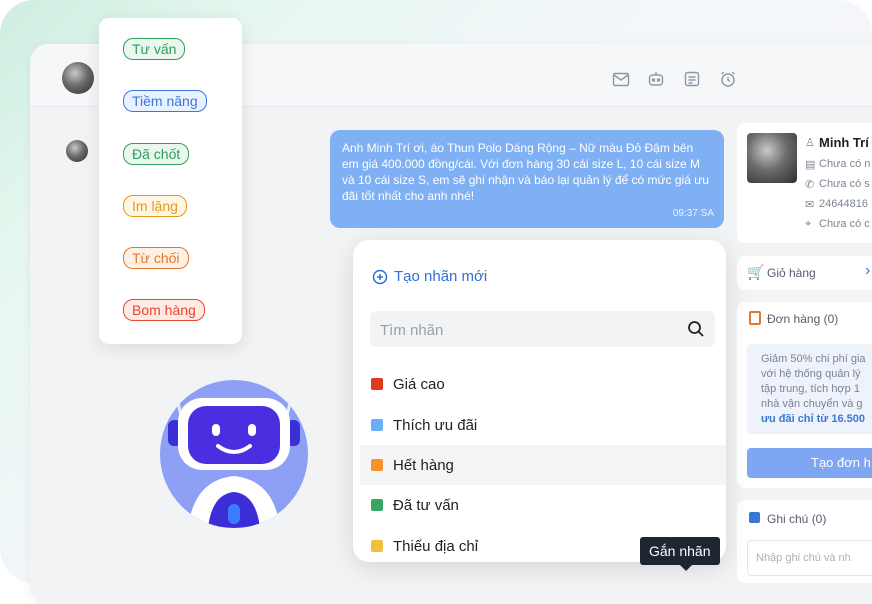  Describe the element at coordinates (772, 158) in the screenshot. I see `customer-avatar` at that location.